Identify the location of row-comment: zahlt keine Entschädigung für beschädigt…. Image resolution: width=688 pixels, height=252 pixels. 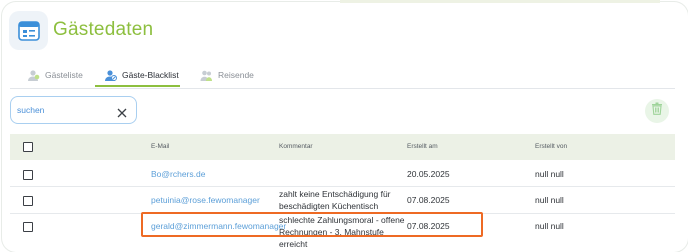
(335, 200).